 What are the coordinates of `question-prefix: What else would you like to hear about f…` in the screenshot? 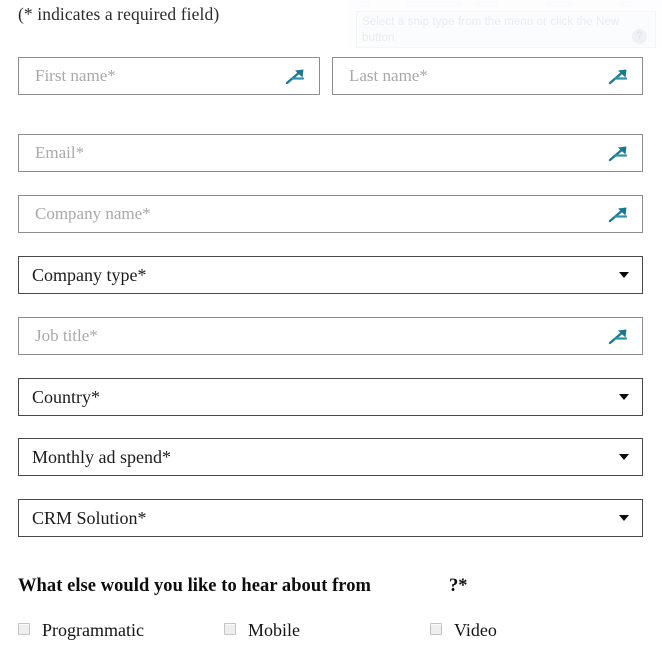 It's located at (194, 586).